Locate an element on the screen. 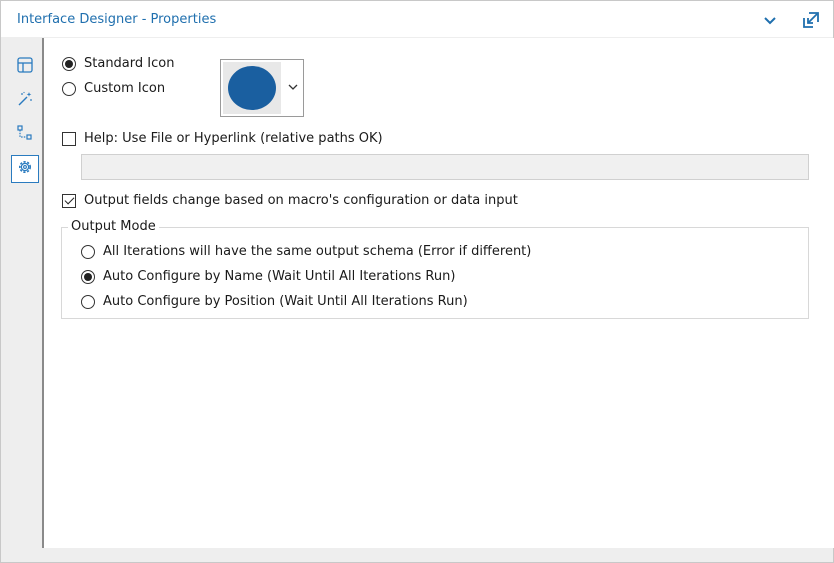 This screenshot has height=563, width=834. sidebar-tab-magic is located at coordinates (25, 101).